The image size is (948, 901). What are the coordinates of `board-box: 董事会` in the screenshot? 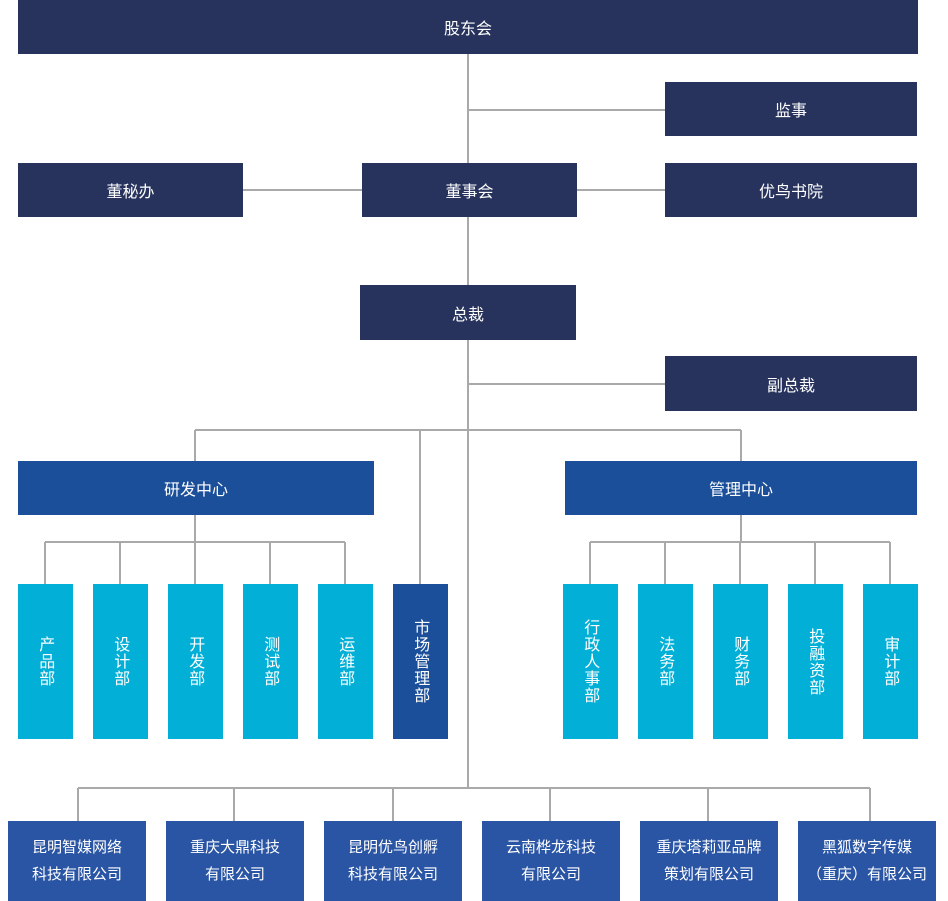 It's located at (469, 190).